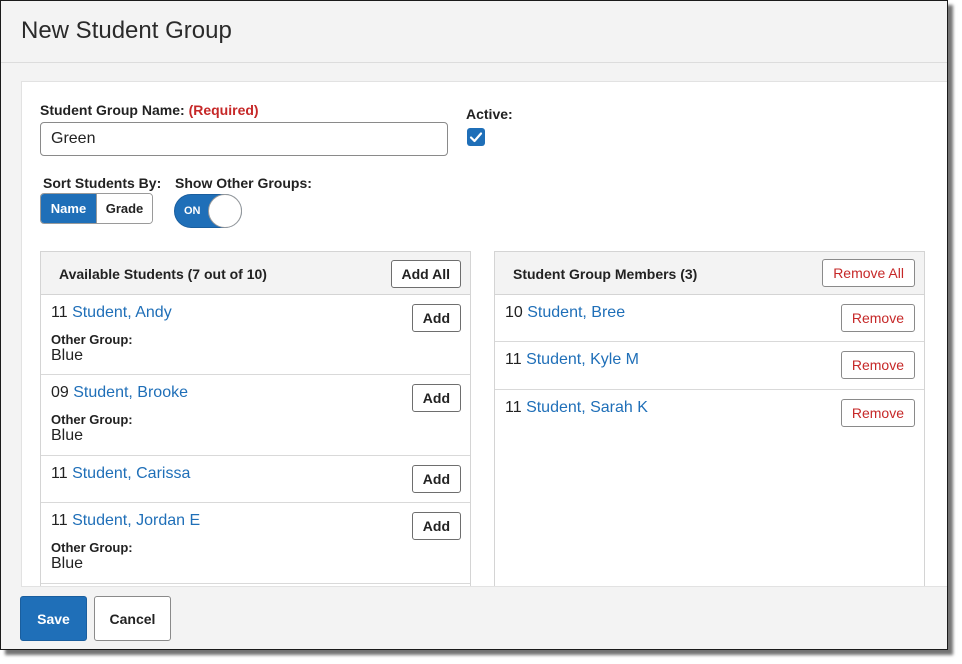  Describe the element at coordinates (68, 208) in the screenshot. I see `sort-by-name-button: Name` at that location.